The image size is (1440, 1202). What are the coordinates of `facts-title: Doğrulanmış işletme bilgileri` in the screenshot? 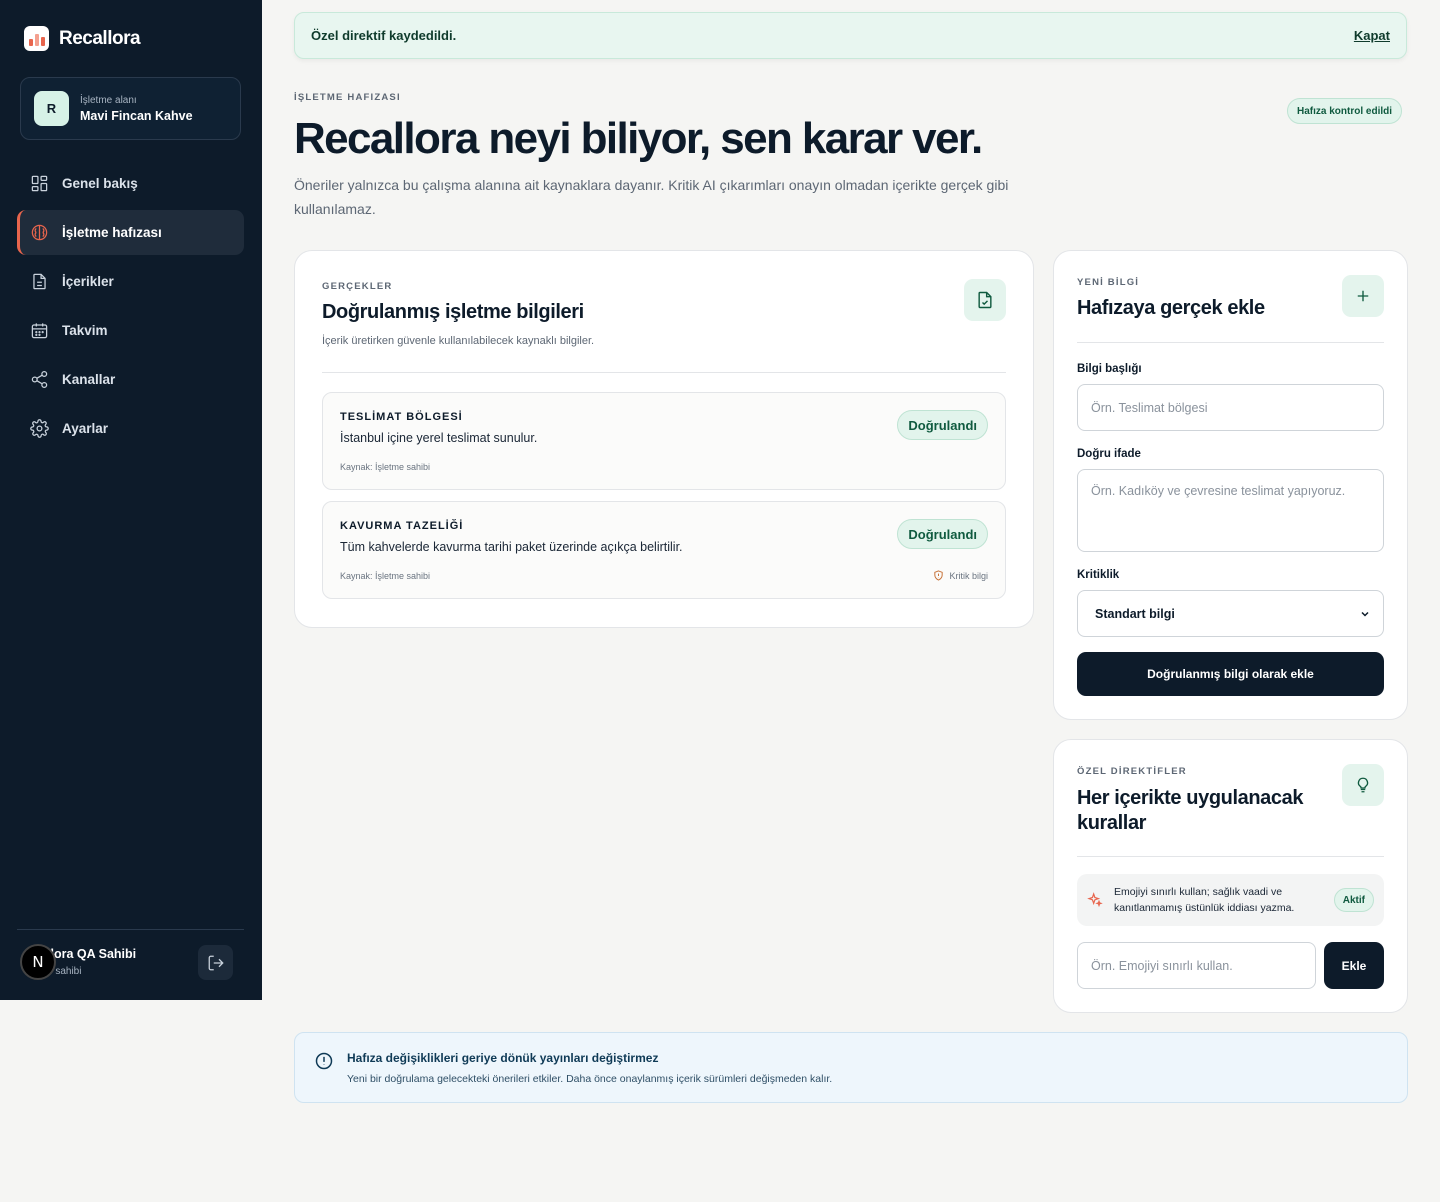 It's located at (453, 312).